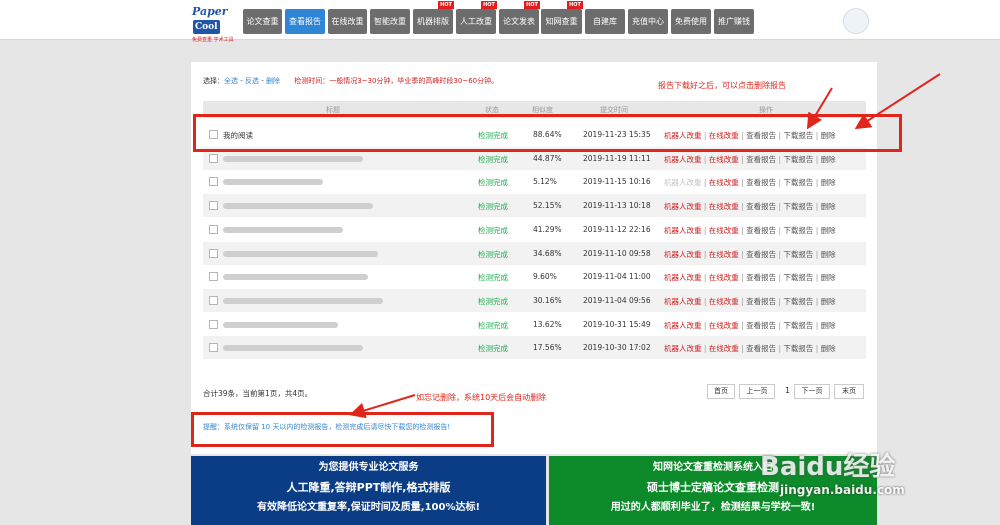 The height and width of the screenshot is (525, 1000). I want to click on nav-thesis-check: 论文查重, so click(262, 21).